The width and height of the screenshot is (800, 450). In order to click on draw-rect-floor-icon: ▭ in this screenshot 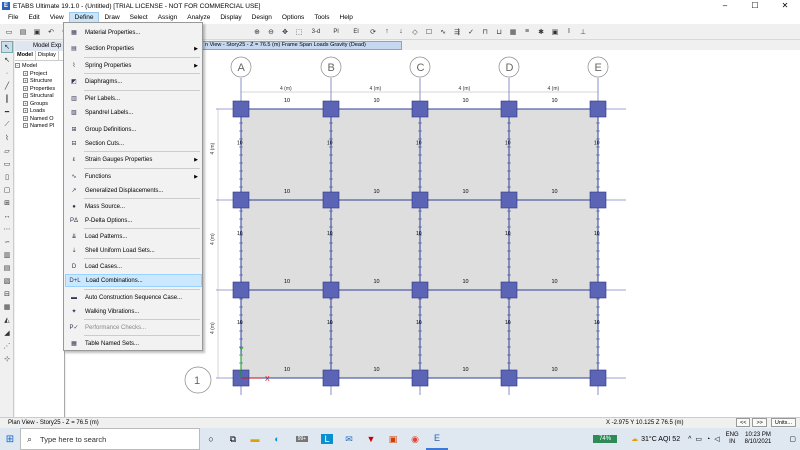, I will do `click(7, 164)`.